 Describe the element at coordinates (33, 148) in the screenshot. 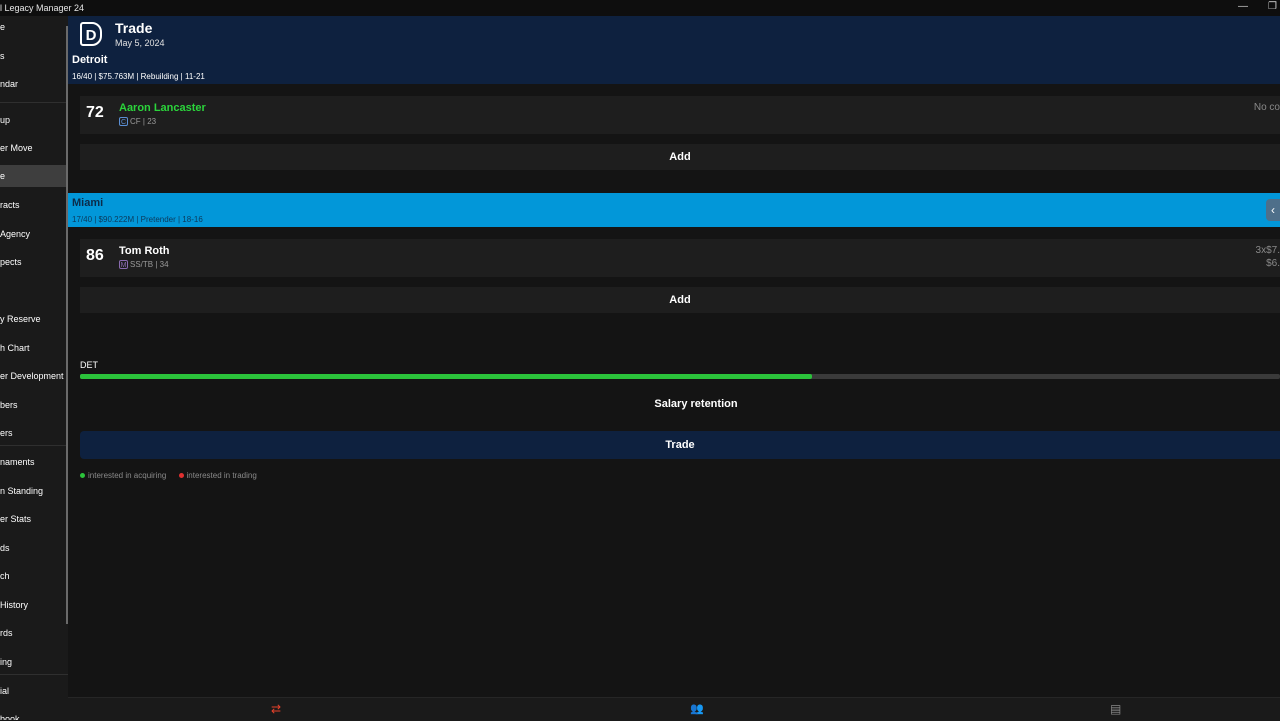

I see `sidebar-item: er Move` at that location.